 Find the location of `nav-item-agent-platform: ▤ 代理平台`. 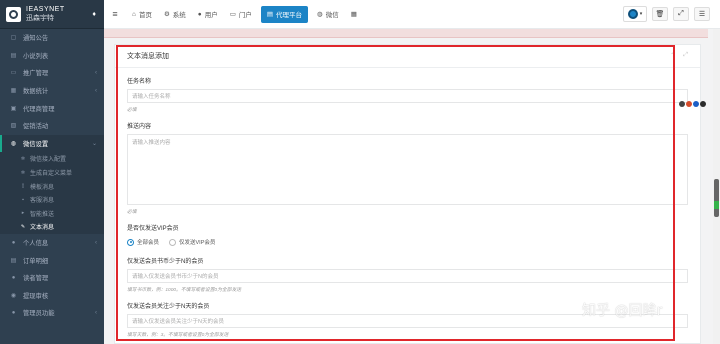

nav-item-agent-platform: ▤ 代理平台 is located at coordinates (284, 14).